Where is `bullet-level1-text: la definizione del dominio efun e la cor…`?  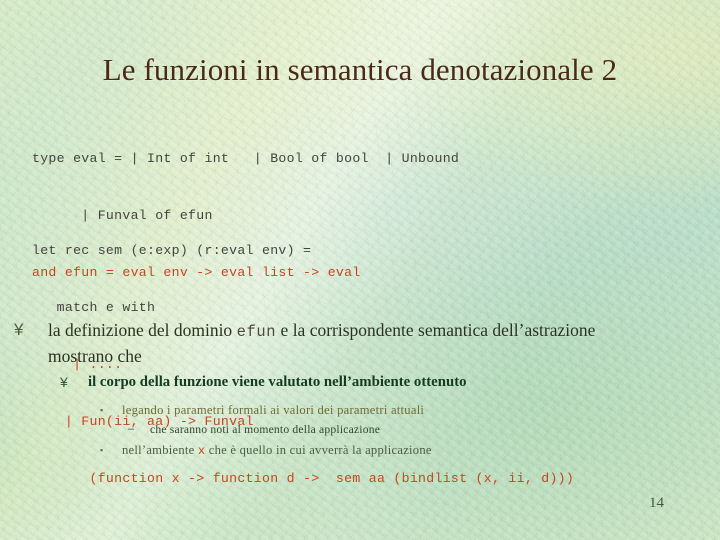
bullet-level1-text: la definizione del dominio efun e la cor… is located at coordinates (351, 343).